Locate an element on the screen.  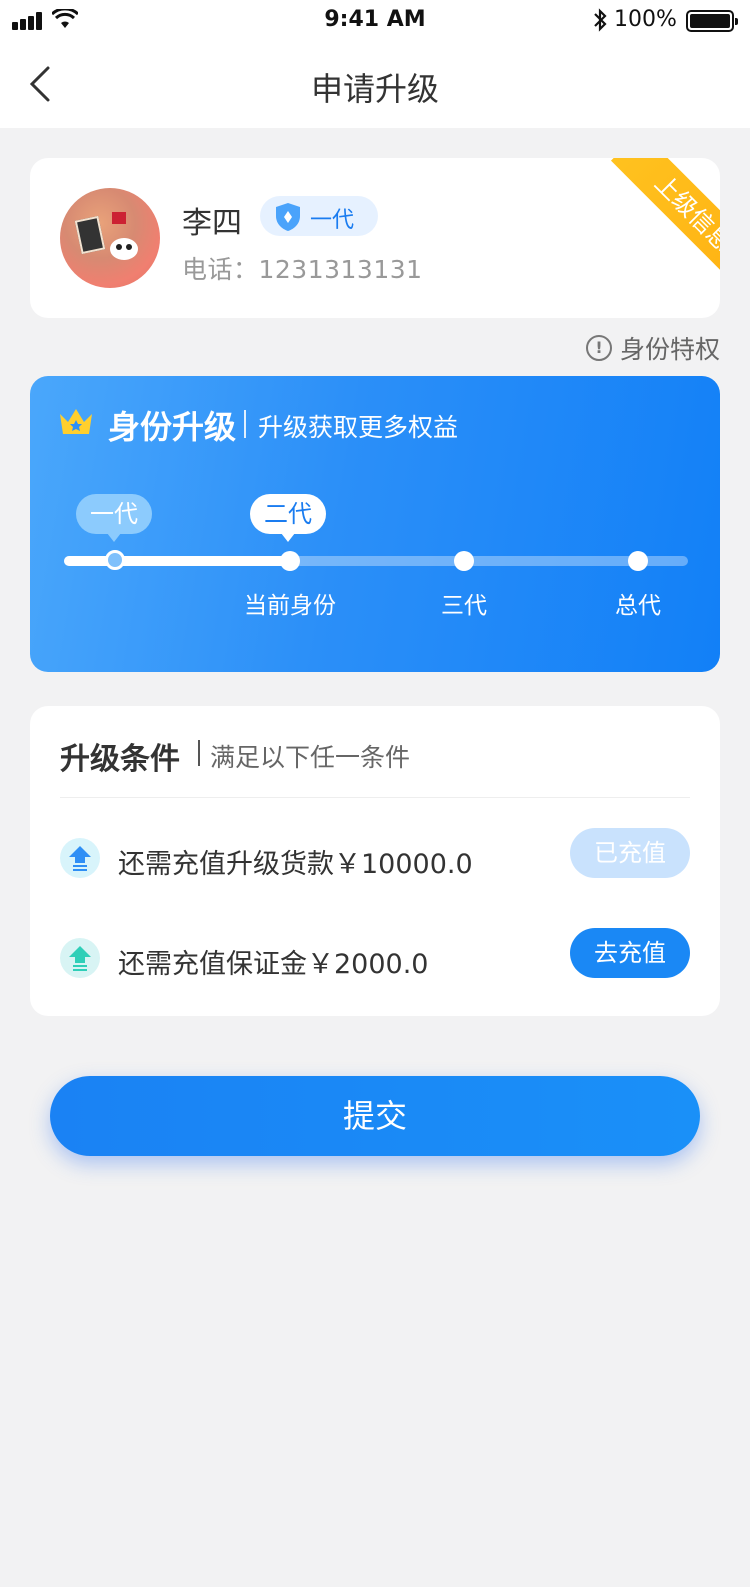
profile-phone: 电话：1231313131 is located at coordinates (302, 269).